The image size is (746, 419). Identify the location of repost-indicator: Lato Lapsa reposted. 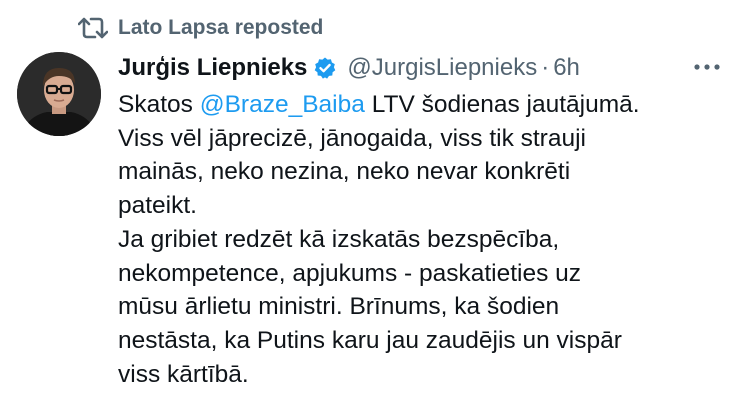
(200, 28).